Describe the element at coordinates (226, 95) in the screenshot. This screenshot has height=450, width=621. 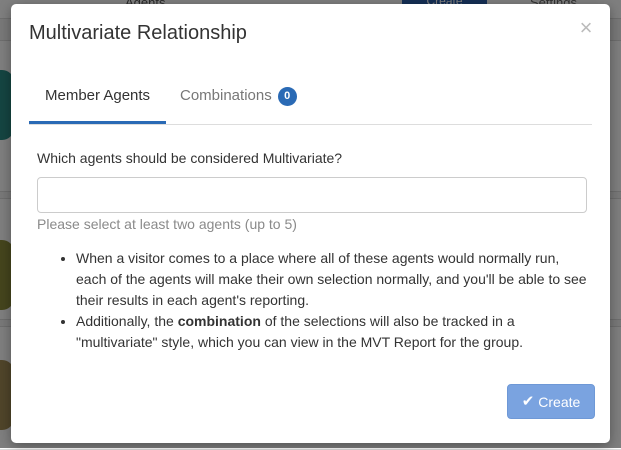
I see `tab-label: Combinations` at that location.